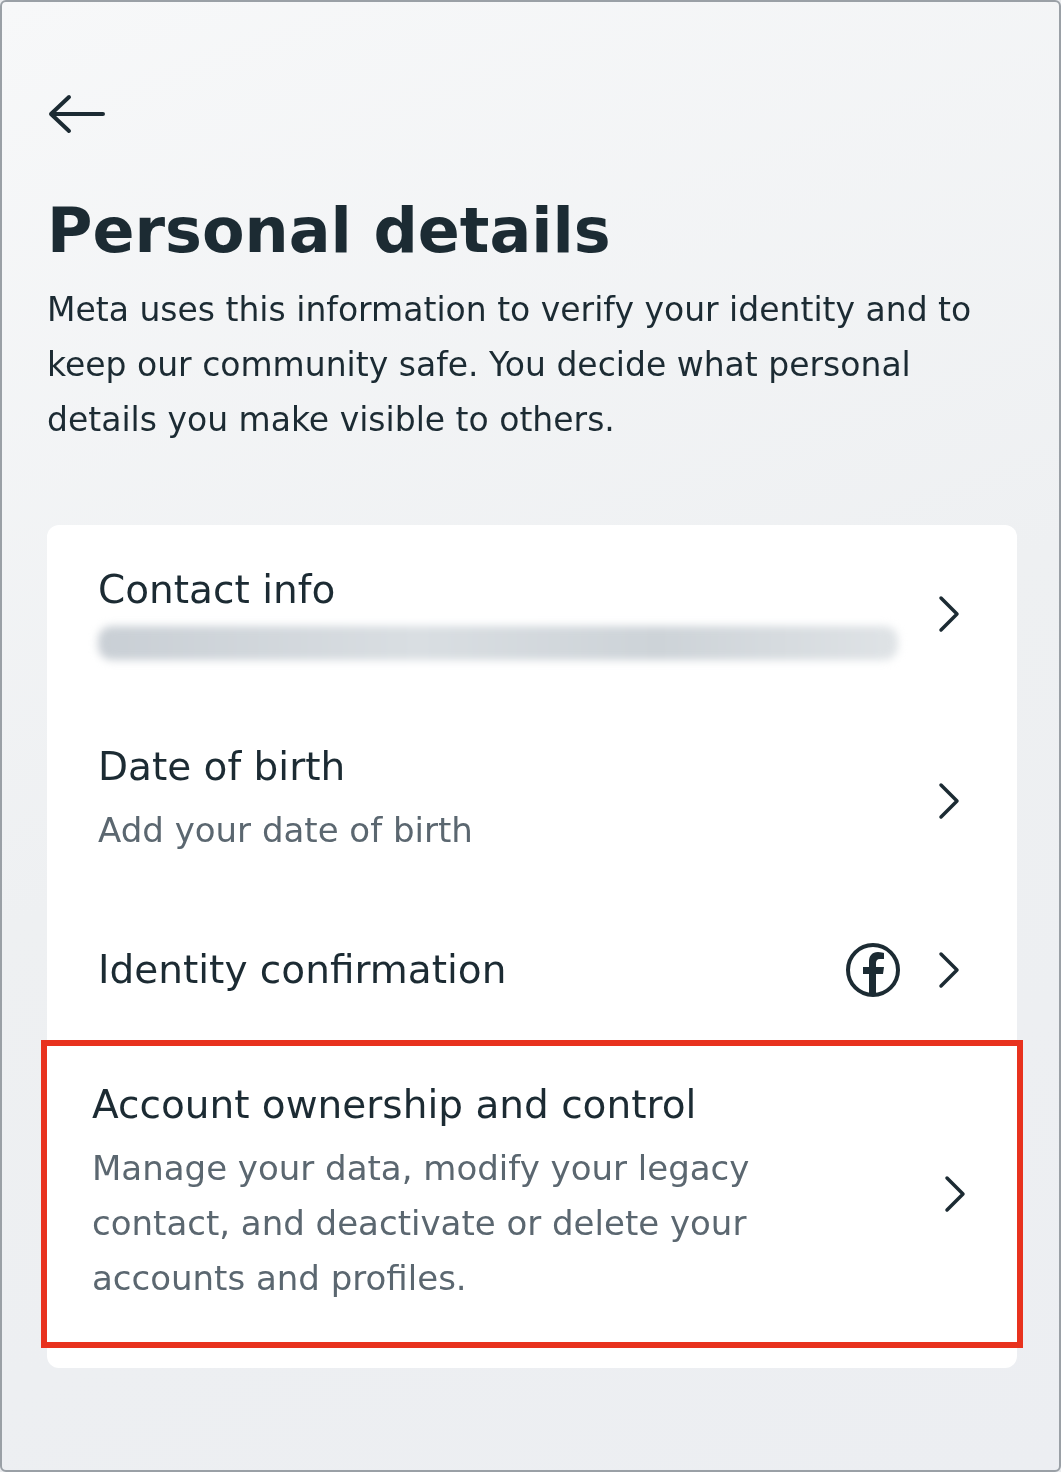 The height and width of the screenshot is (1472, 1061). What do you see at coordinates (329, 231) in the screenshot?
I see `page-title: Personal details` at bounding box center [329, 231].